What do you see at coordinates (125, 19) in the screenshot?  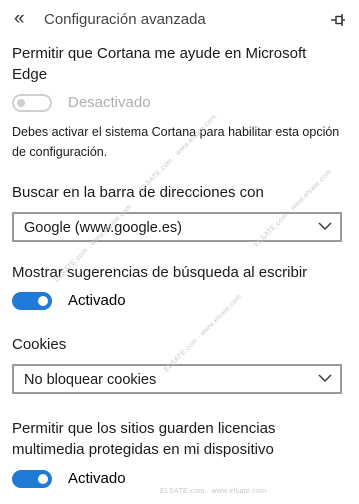 I see `panel-title: Configuración avanzada` at bounding box center [125, 19].